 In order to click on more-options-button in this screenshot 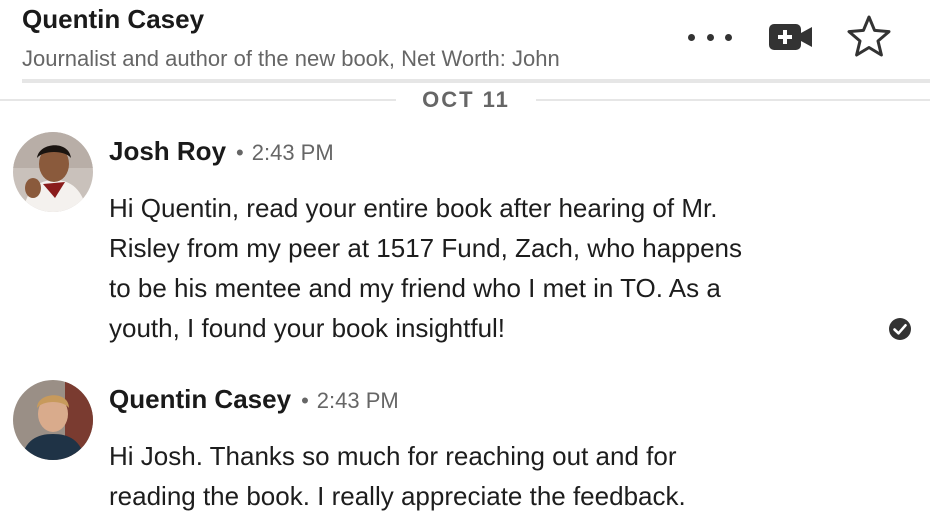, I will do `click(710, 37)`.